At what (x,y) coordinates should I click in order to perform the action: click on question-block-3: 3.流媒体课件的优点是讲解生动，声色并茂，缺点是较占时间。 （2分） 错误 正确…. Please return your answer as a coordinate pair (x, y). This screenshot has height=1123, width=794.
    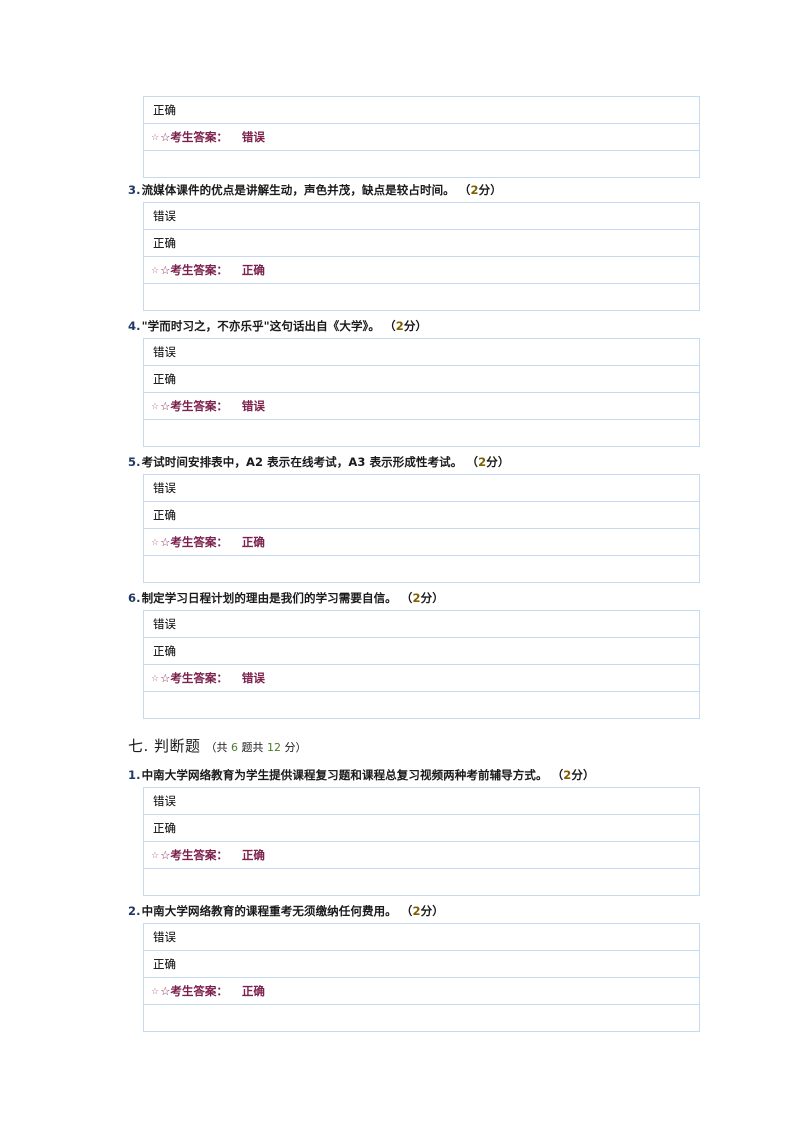
    Looking at the image, I should click on (414, 246).